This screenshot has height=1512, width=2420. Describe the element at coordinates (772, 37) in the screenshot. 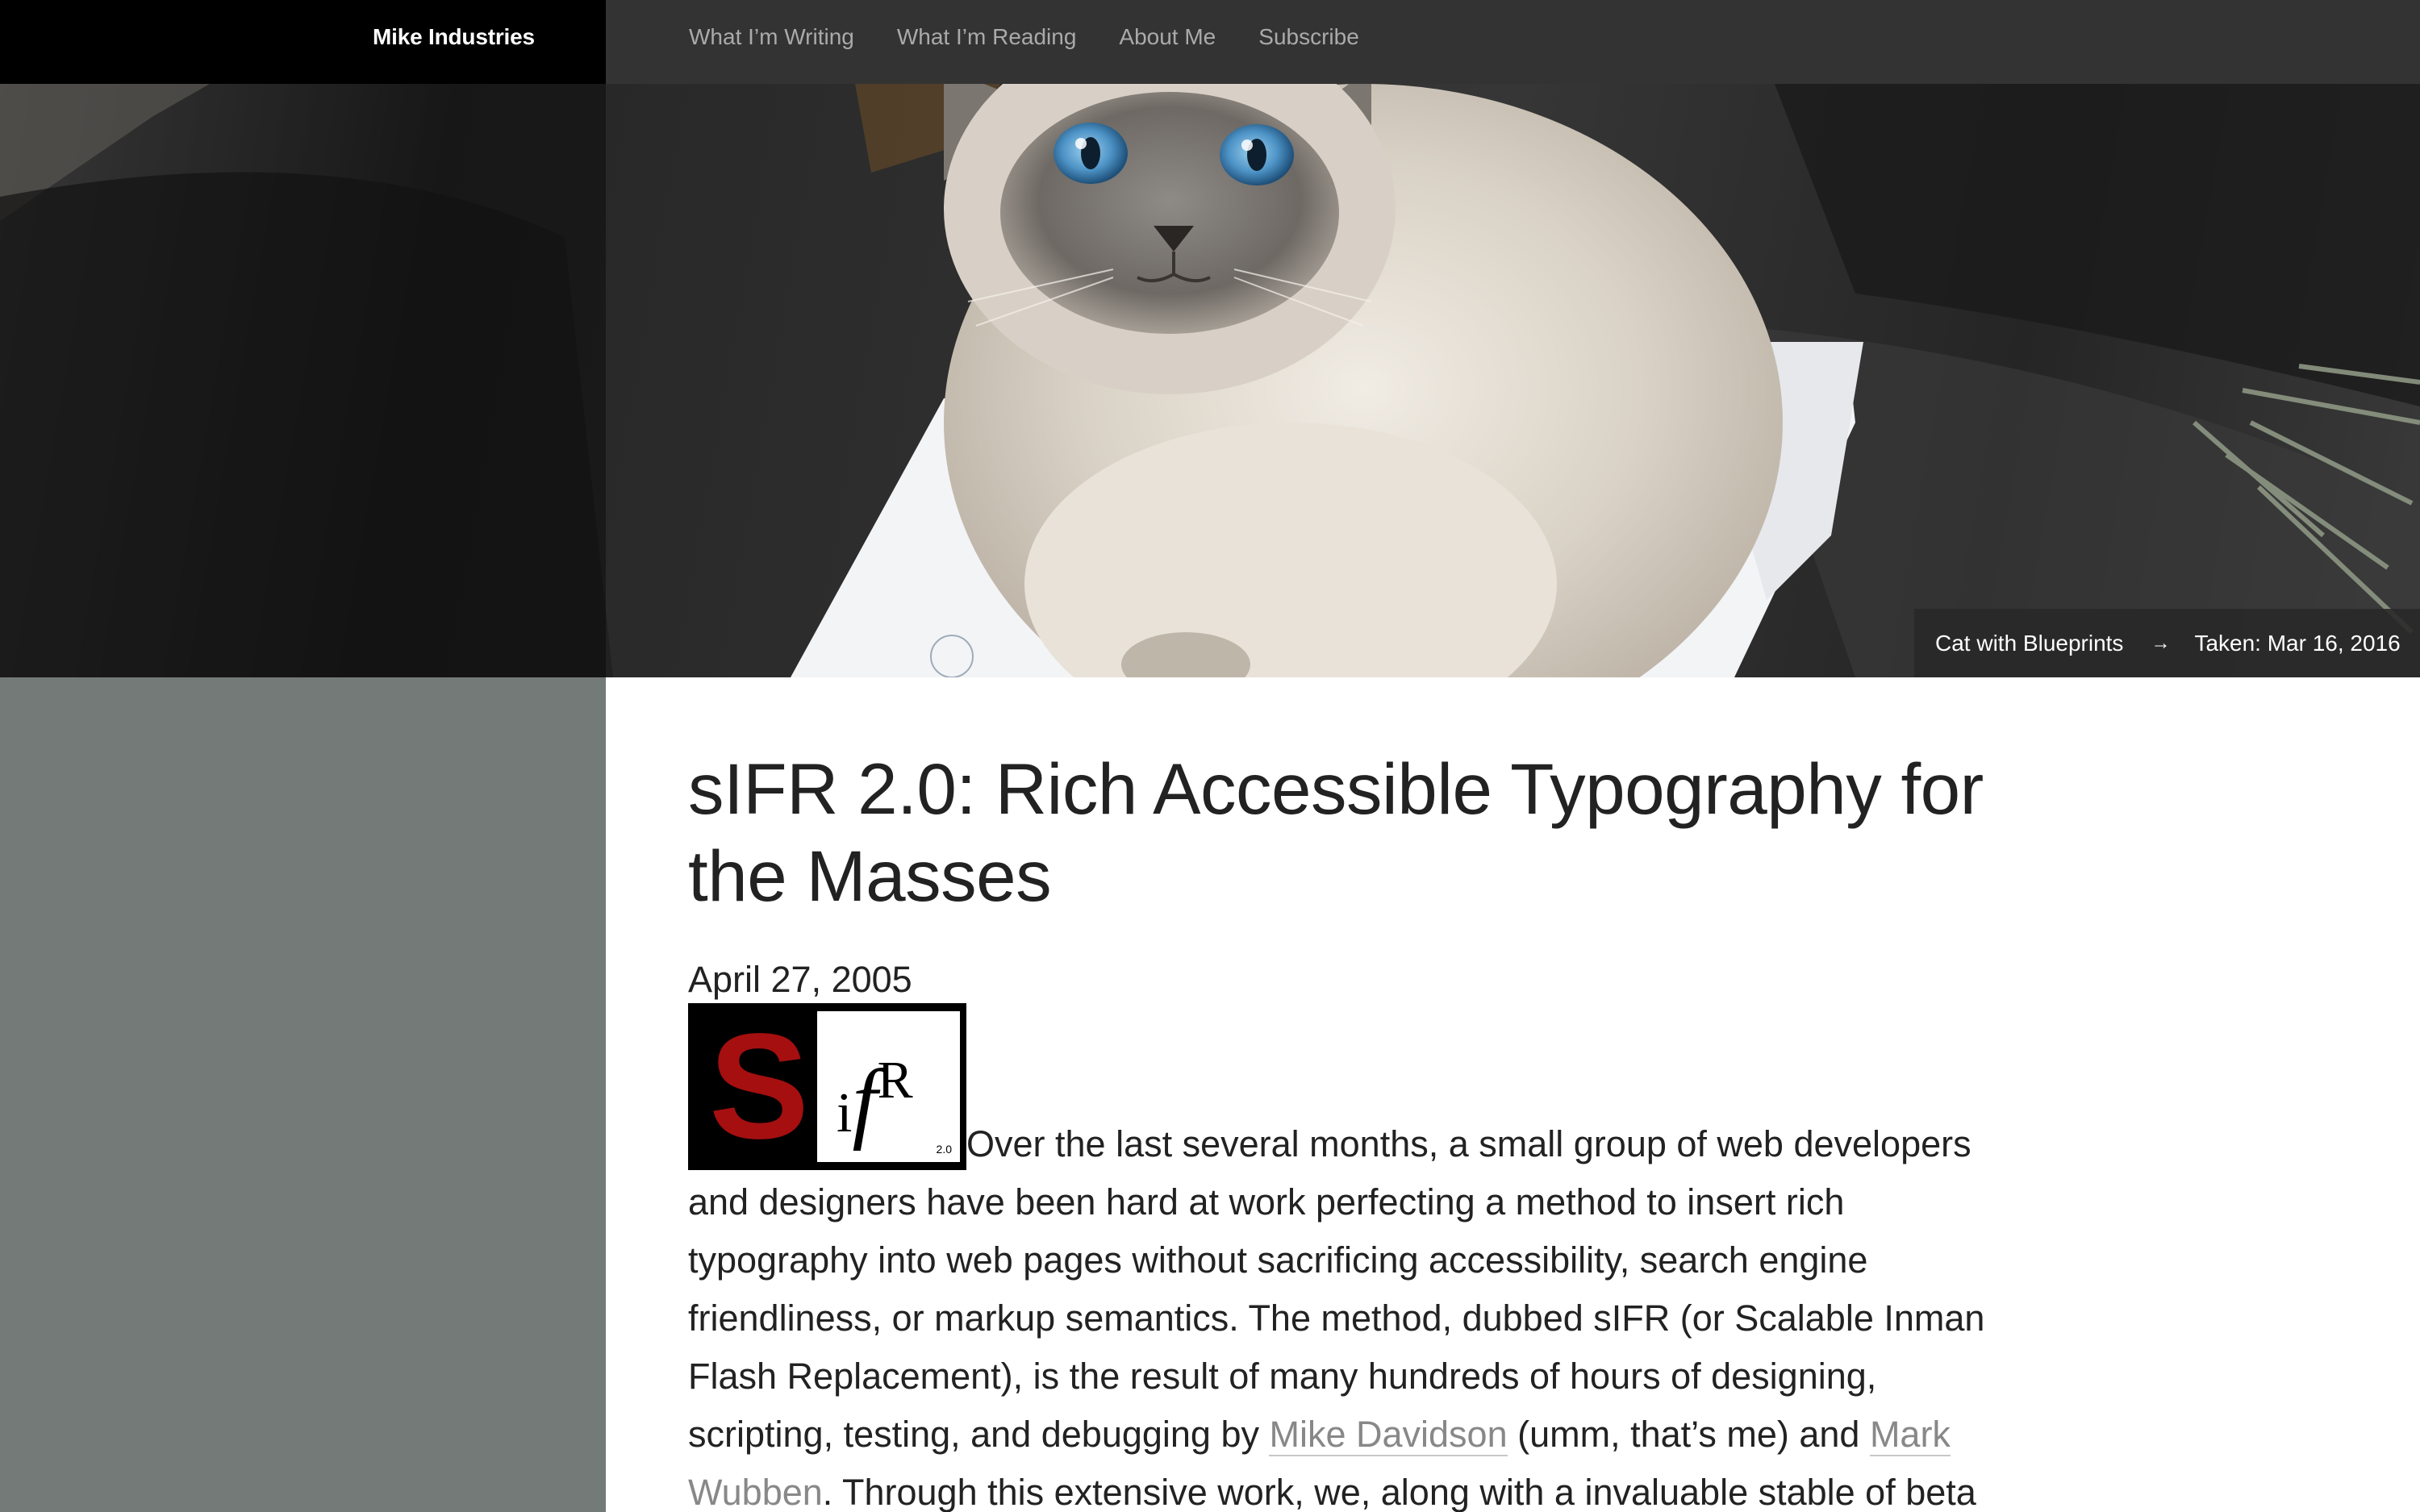

I see `nav-link-writing: What I’m Writing` at that location.